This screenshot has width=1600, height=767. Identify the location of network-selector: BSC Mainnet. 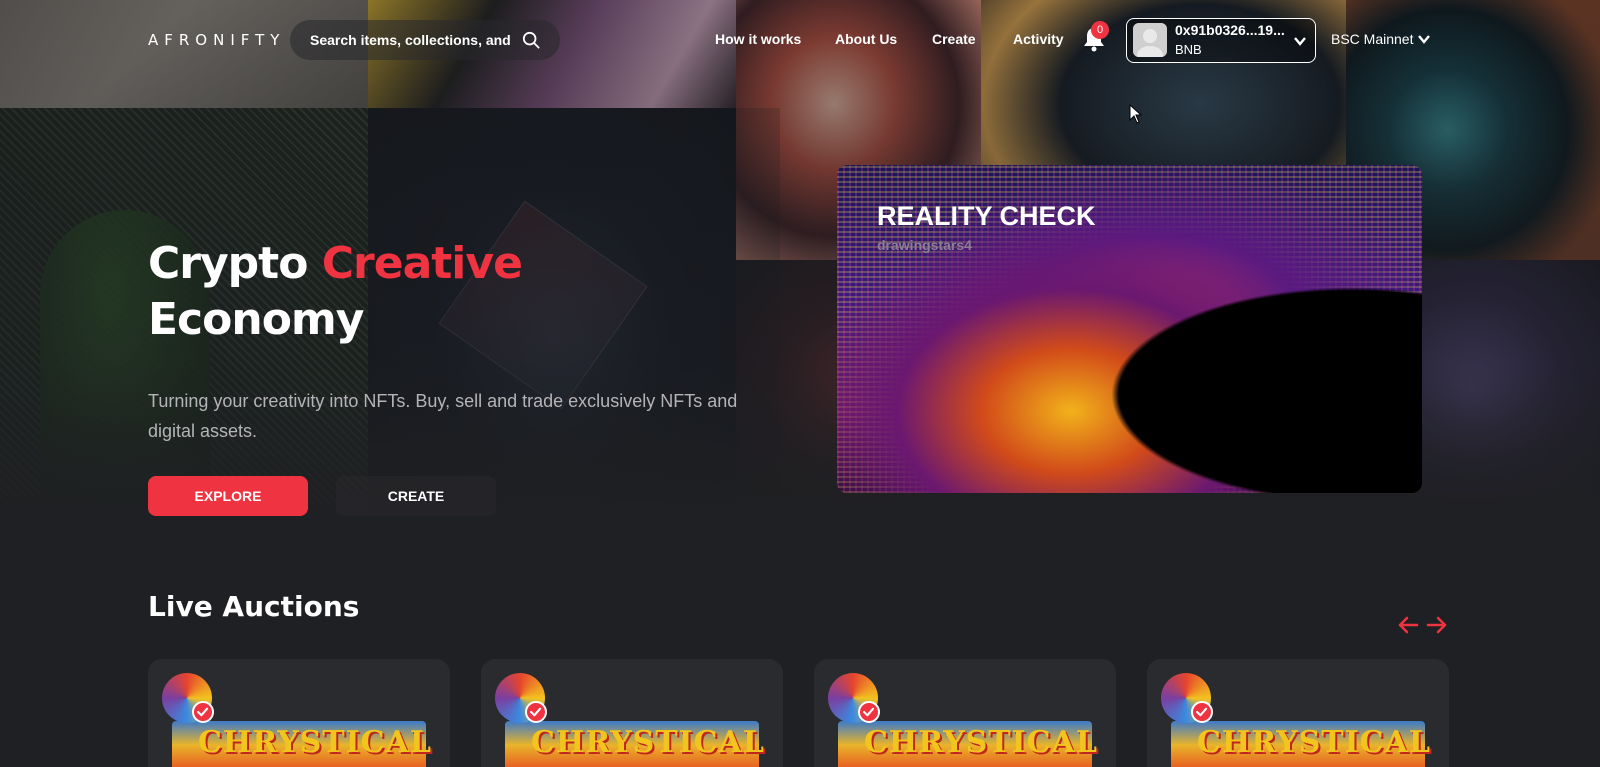
(1381, 39).